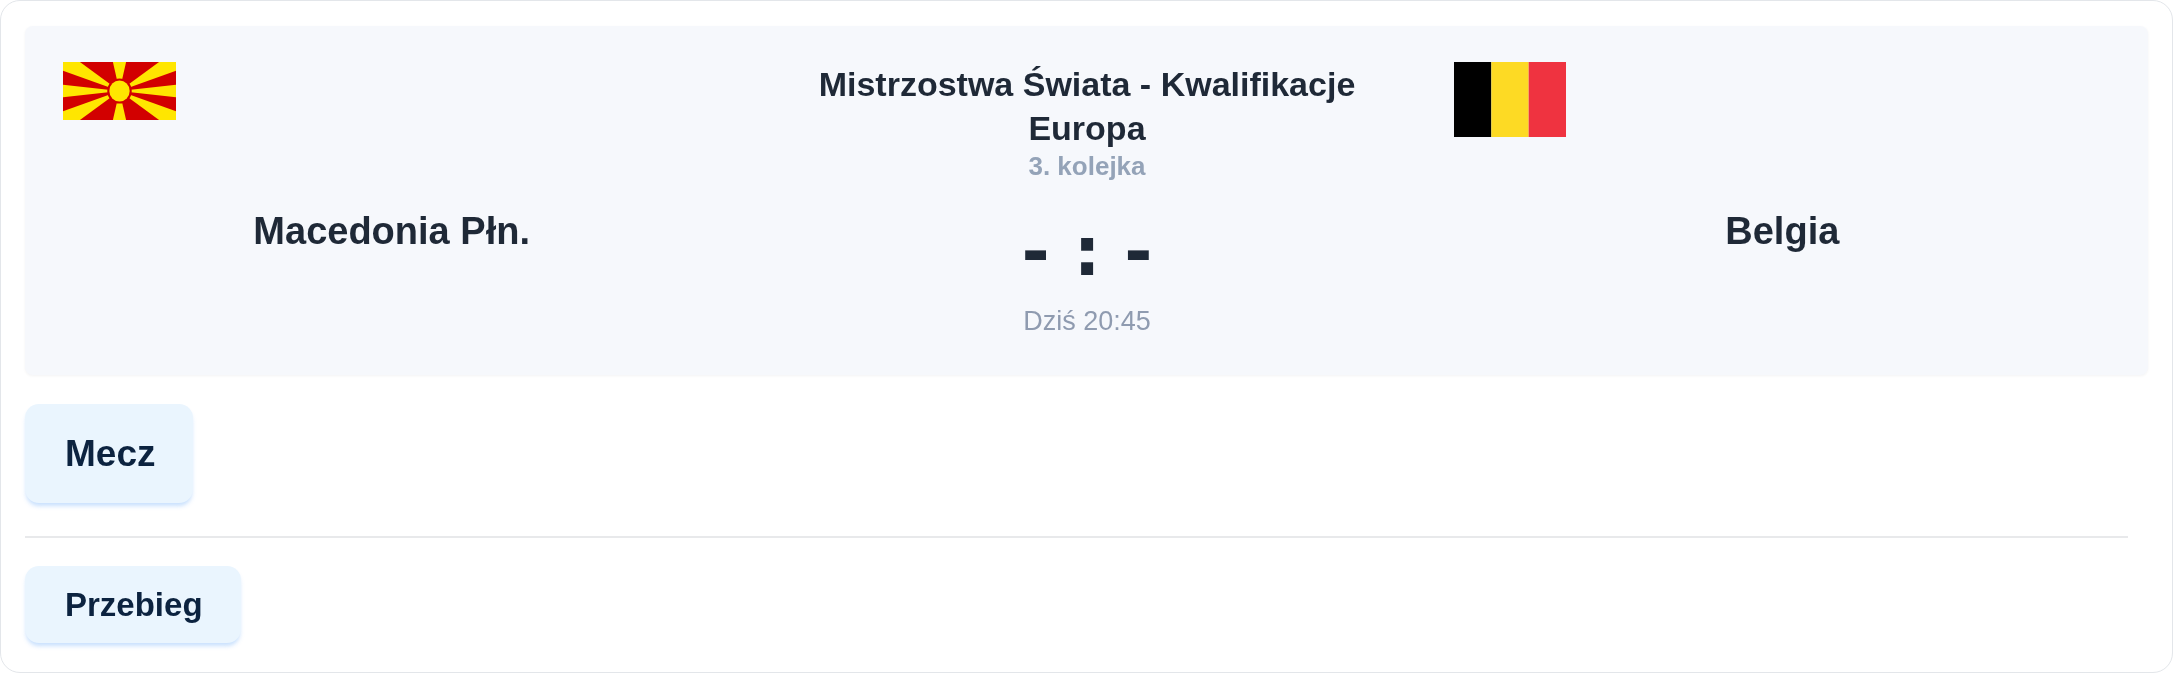  I want to click on team-name: Belgia, so click(1782, 231).